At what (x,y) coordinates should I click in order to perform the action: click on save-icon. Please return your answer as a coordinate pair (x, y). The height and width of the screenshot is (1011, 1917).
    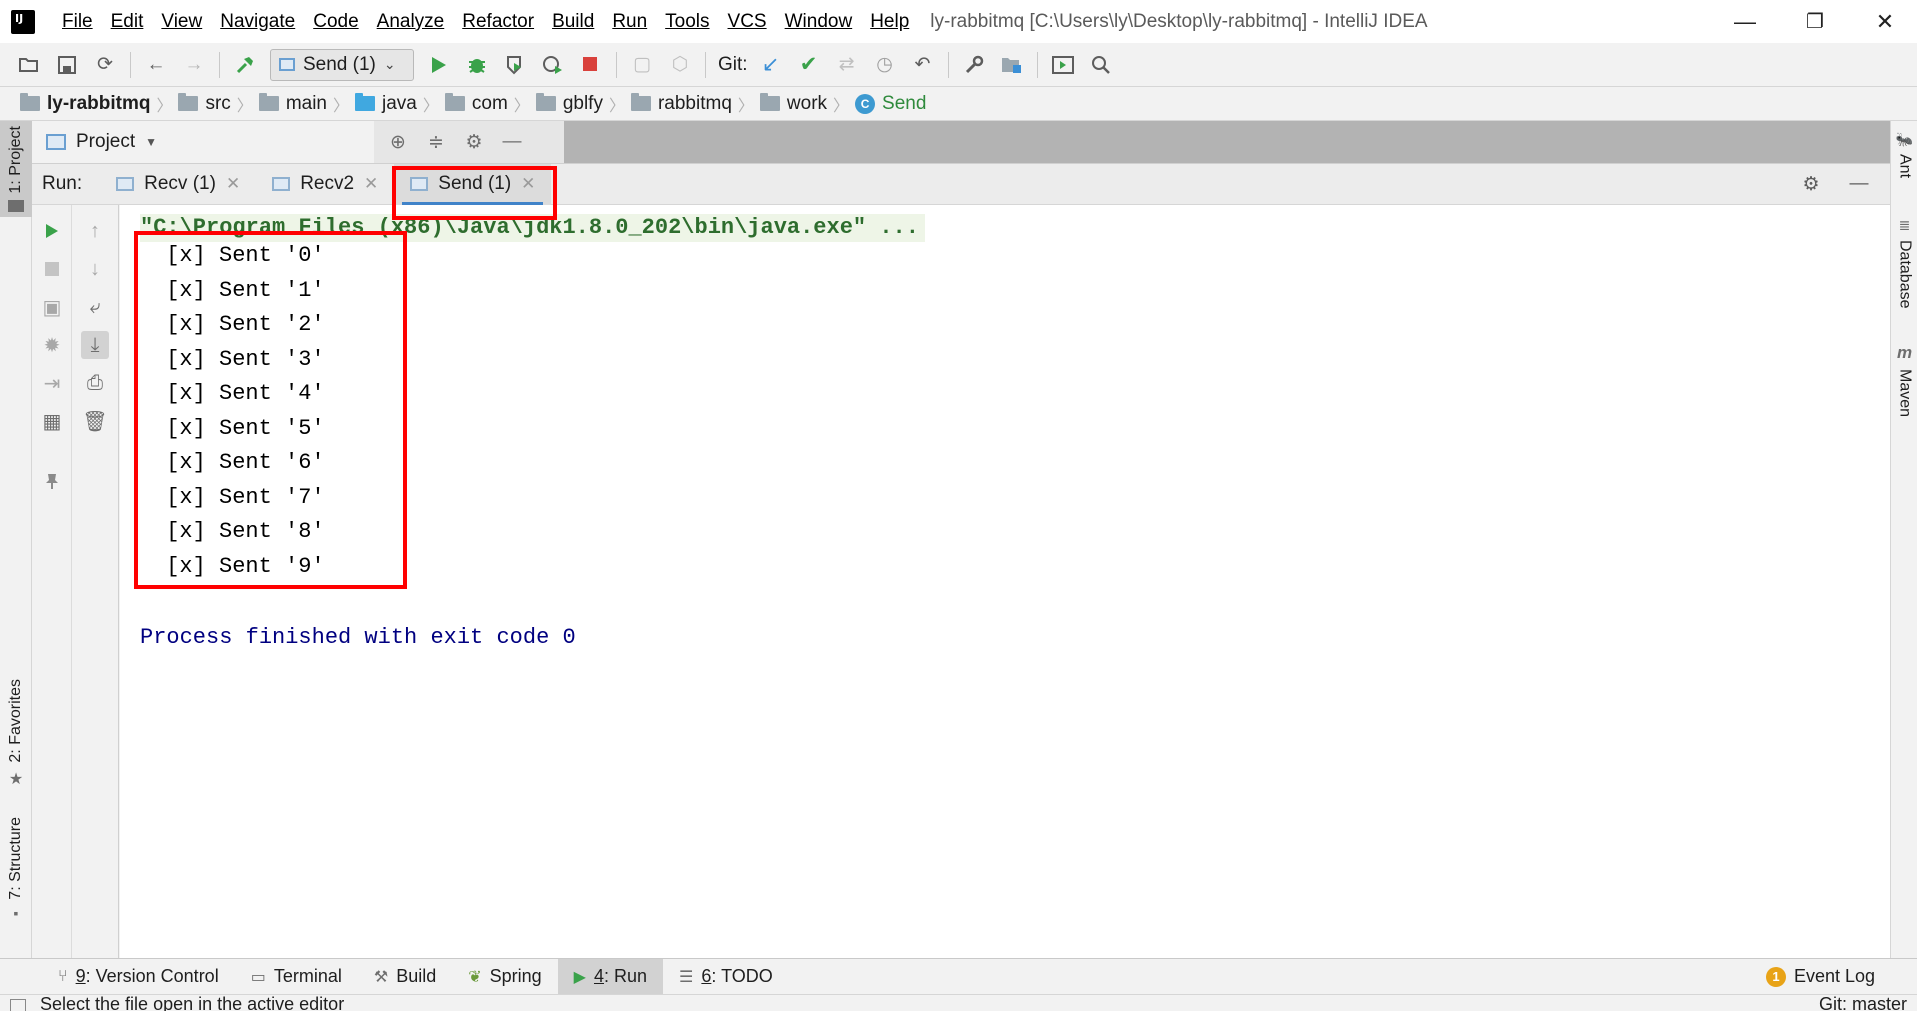
    Looking at the image, I should click on (67, 65).